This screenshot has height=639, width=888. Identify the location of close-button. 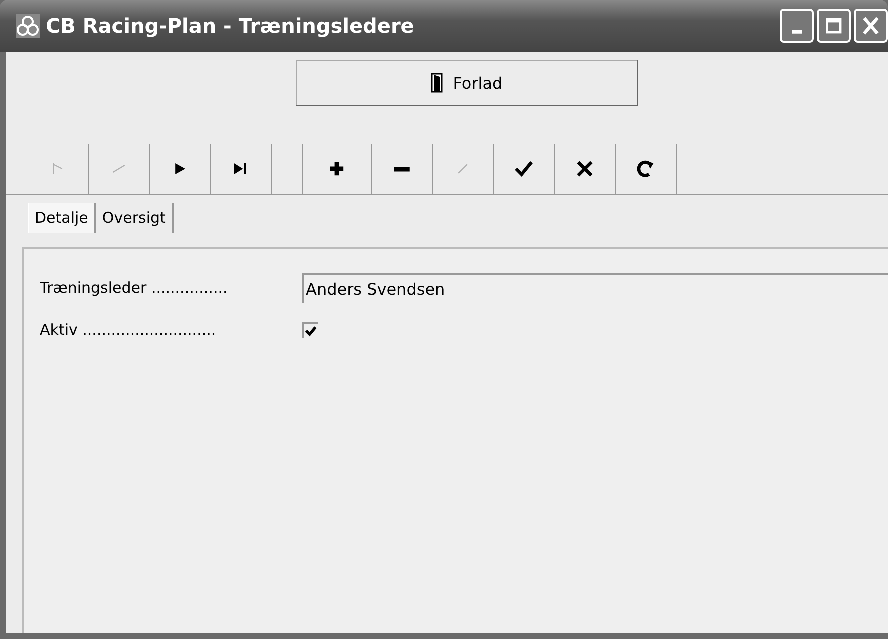
(871, 26).